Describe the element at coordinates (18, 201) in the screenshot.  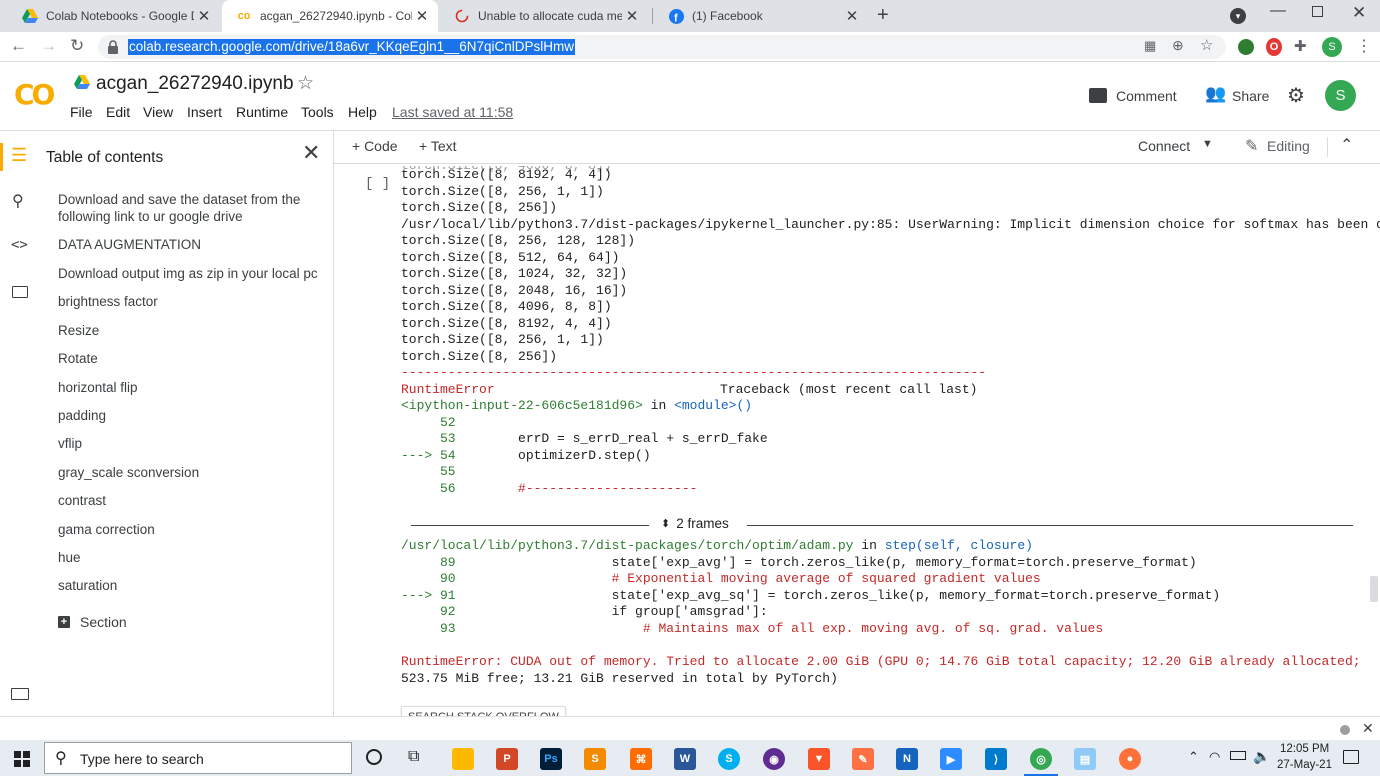
I see `search-icon: ⚲` at that location.